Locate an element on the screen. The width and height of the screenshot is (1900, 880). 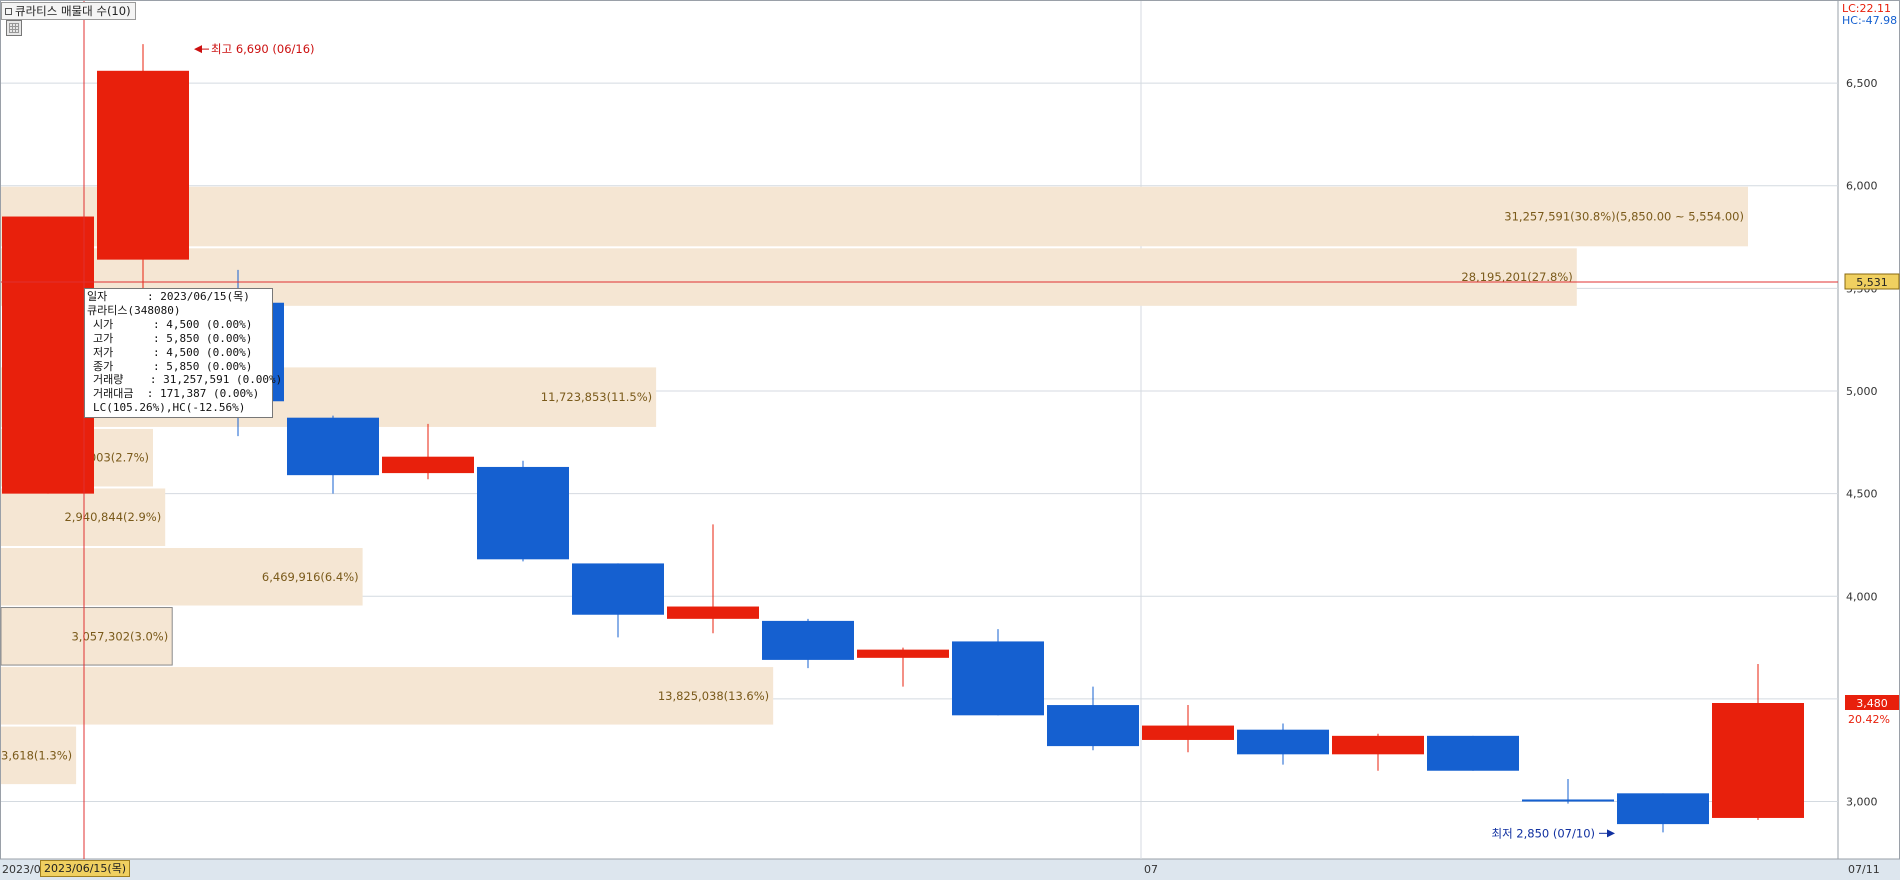
y-tick-label: 3,000 is located at coordinates (1862, 802).